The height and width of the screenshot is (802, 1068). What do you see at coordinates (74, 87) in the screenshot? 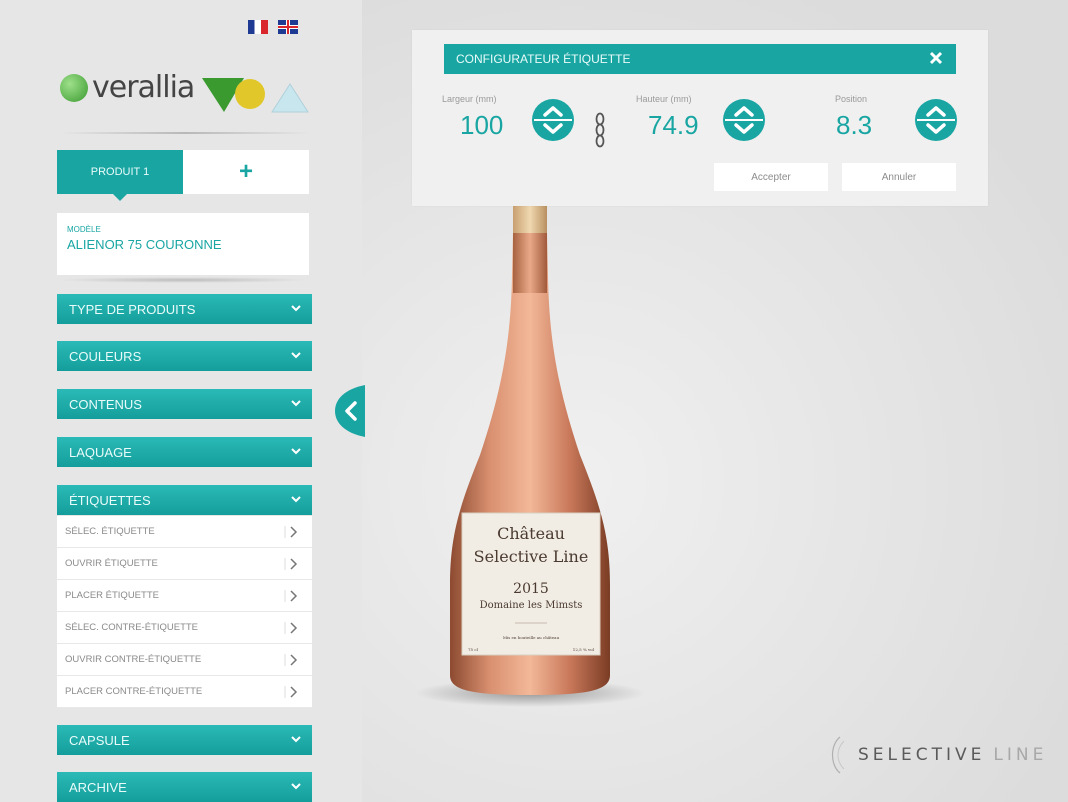
I see `verallia-drop-icon` at bounding box center [74, 87].